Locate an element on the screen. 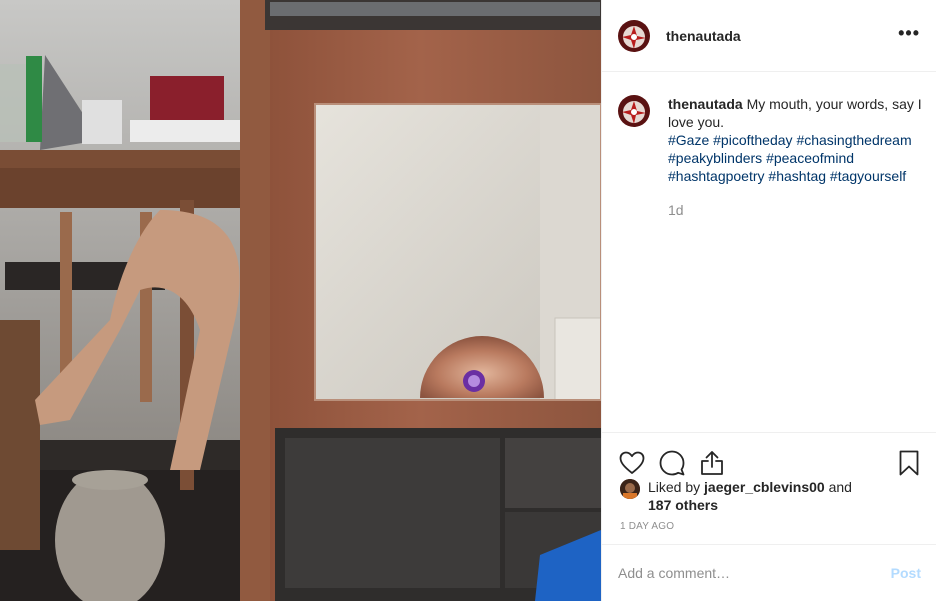 Image resolution: width=936 pixels, height=601 pixels. liker-avatar is located at coordinates (630, 489).